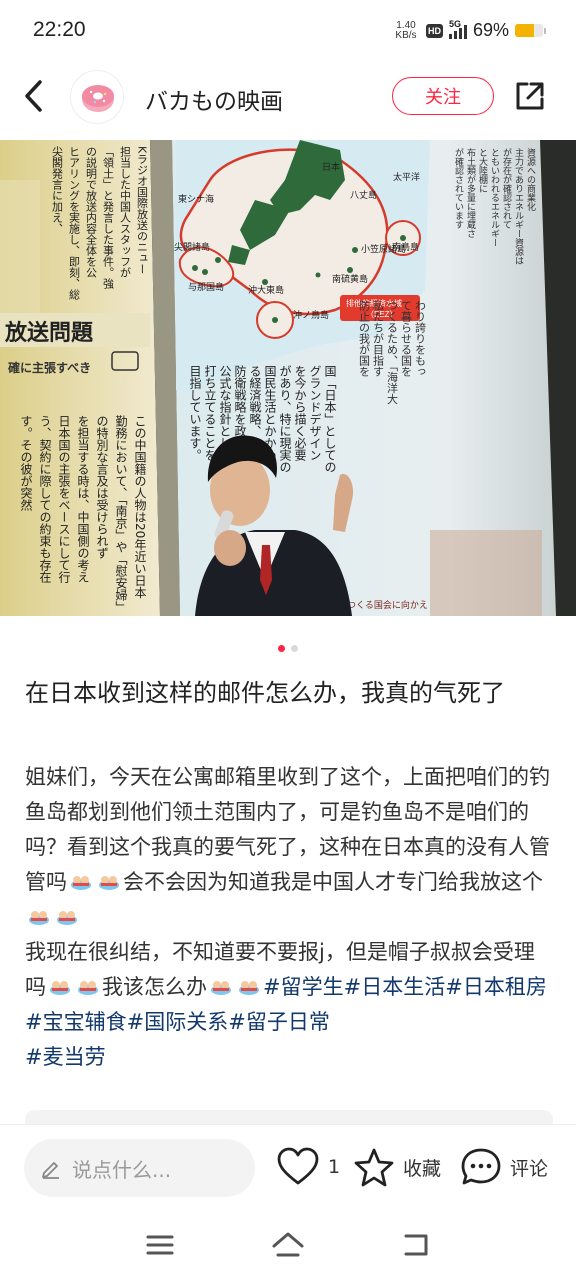 This screenshot has height=1280, width=576. What do you see at coordinates (206, 286) in the screenshot?
I see `map-label-yonaguni: 与那国島` at bounding box center [206, 286].